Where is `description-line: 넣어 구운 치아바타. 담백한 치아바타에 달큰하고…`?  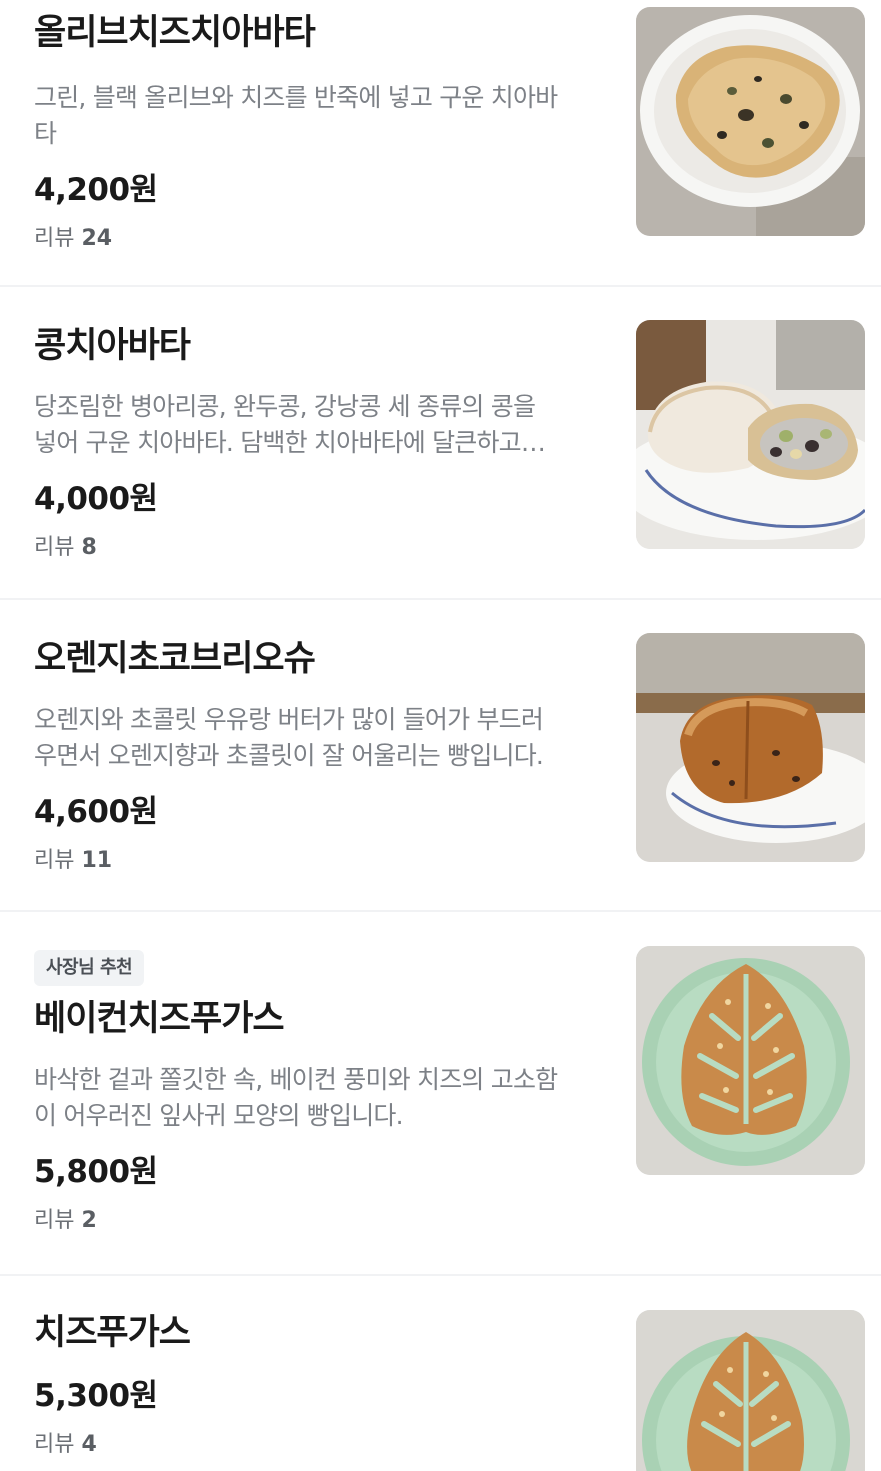 description-line: 넣어 구운 치아바타. 담백한 치아바타에 달큰하고… is located at coordinates (290, 442).